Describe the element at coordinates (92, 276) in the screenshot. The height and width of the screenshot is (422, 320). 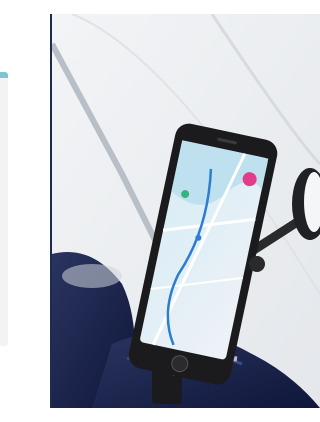
I see `scooter-reflection` at that location.